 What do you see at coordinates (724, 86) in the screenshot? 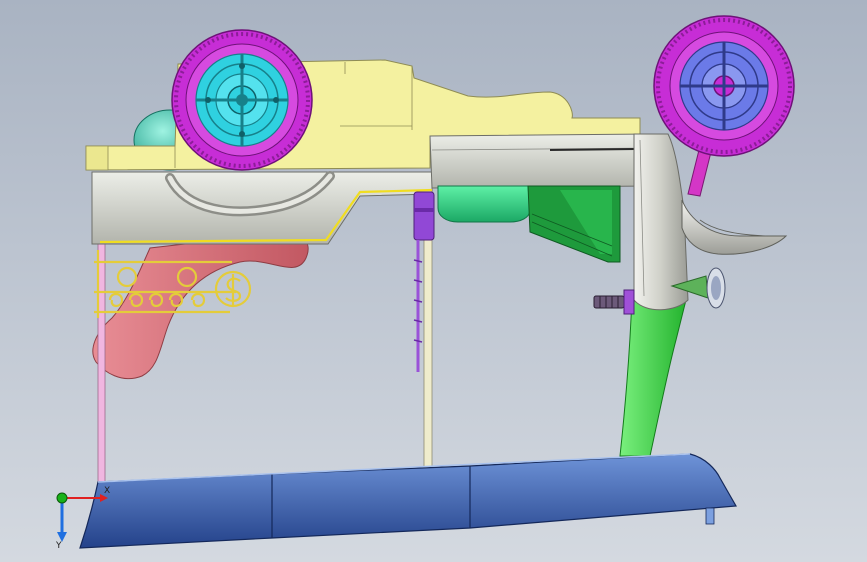
I see `front-wheel` at bounding box center [724, 86].